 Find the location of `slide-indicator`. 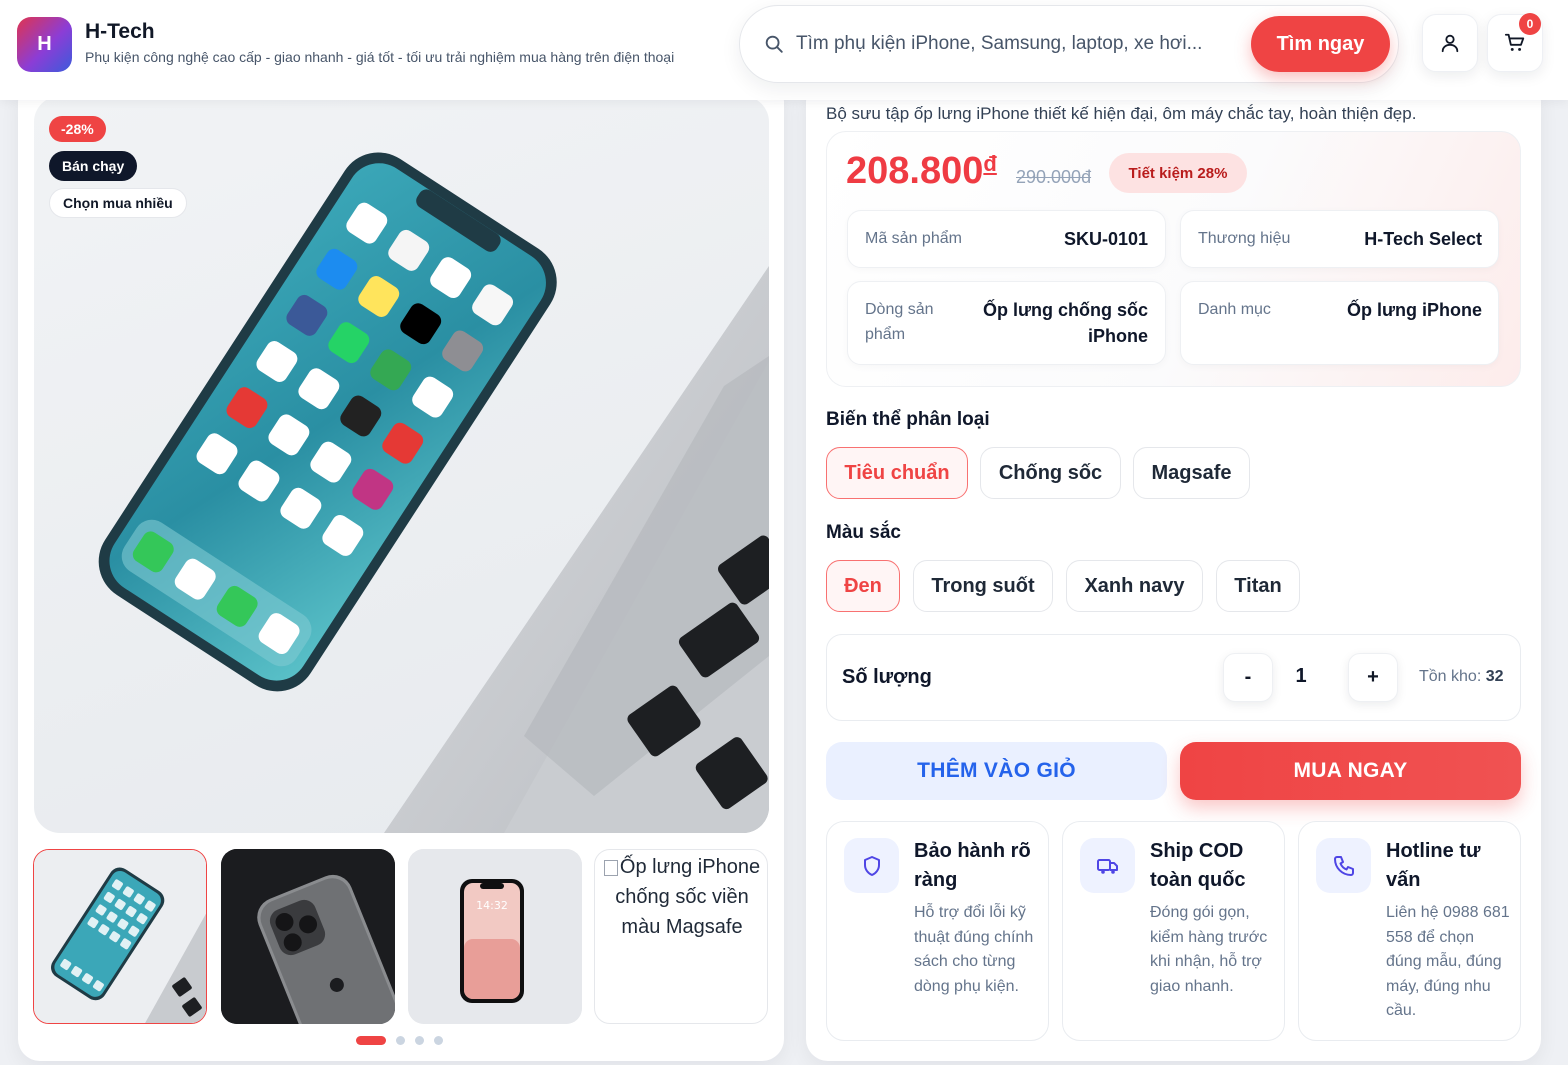

slide-indicator is located at coordinates (399, 1040).